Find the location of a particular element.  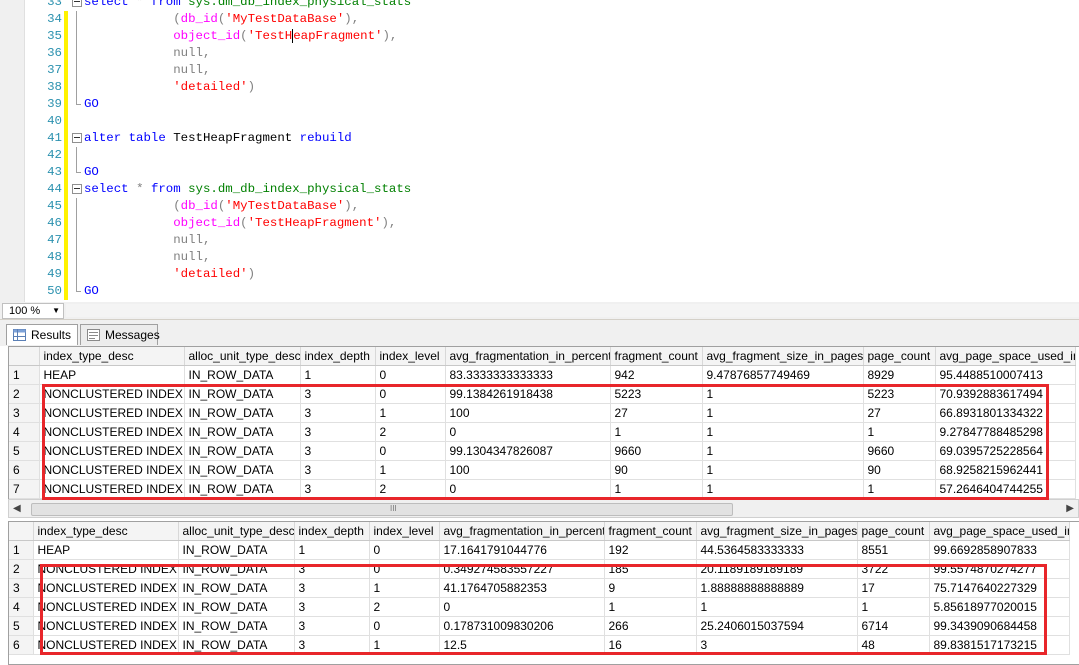

grid-cell: 83.3333333333333 is located at coordinates (528, 375).